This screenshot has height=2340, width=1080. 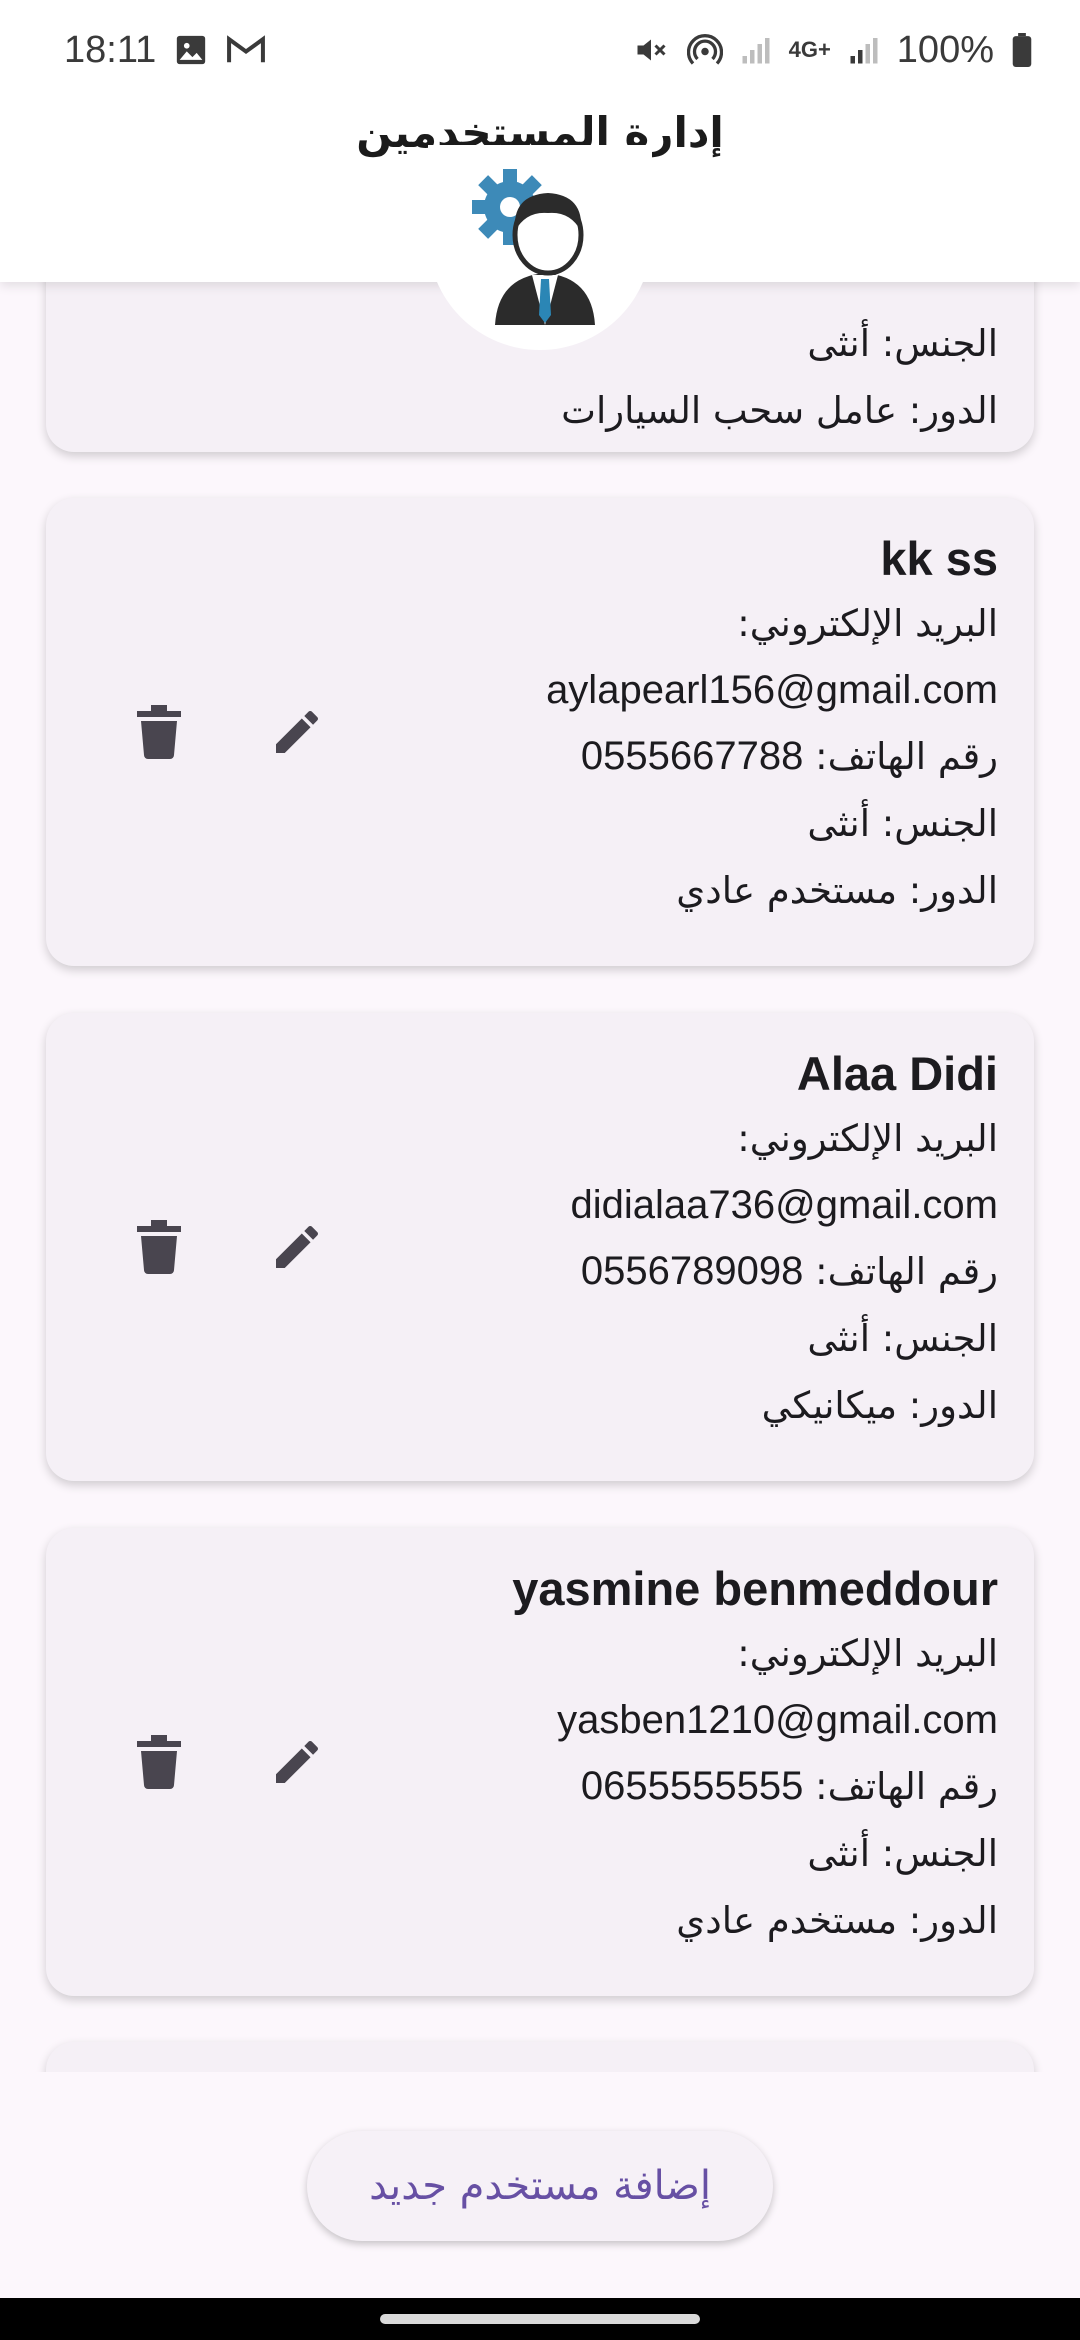 I want to click on user-name: kk ss, so click(x=939, y=558).